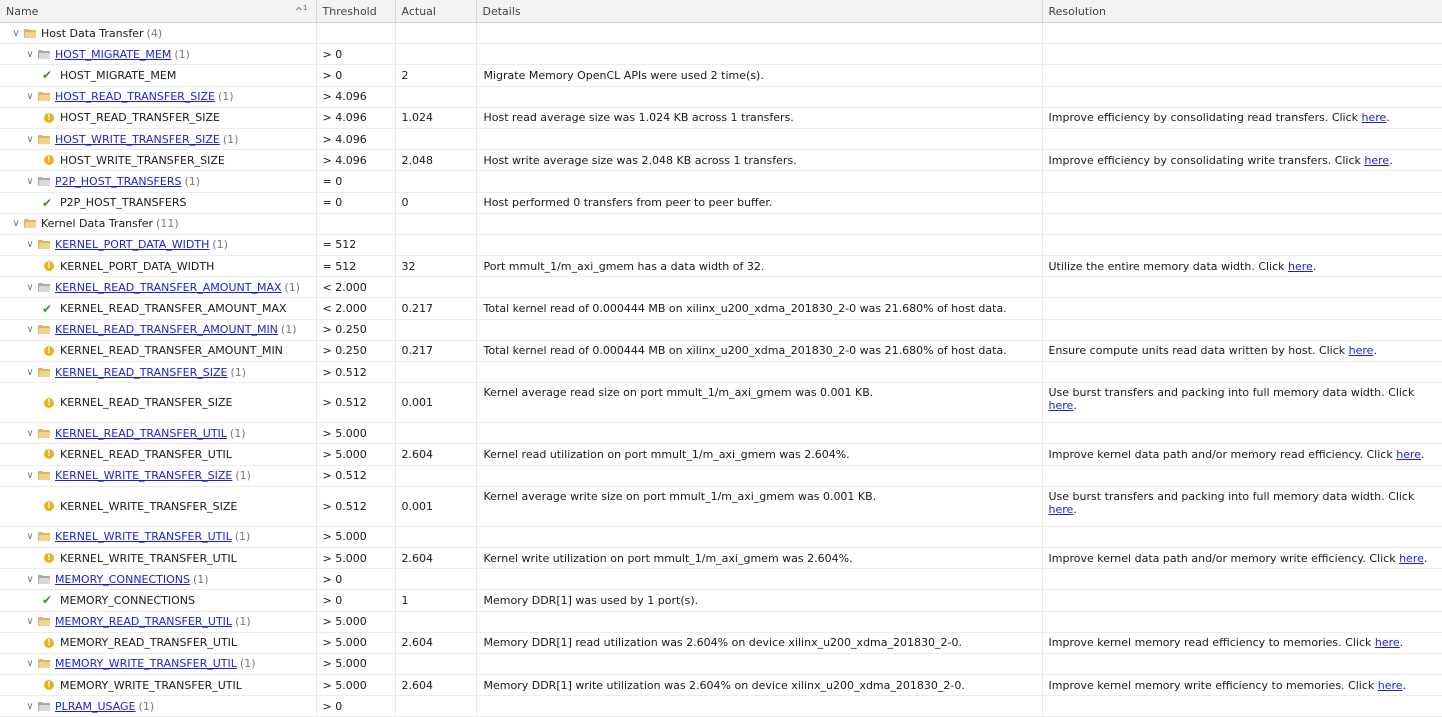 This screenshot has height=717, width=1442. Describe the element at coordinates (168, 287) in the screenshot. I see `rule-link: KERNEL_READ_TRANSFER_AMOUNT_MAX` at that location.